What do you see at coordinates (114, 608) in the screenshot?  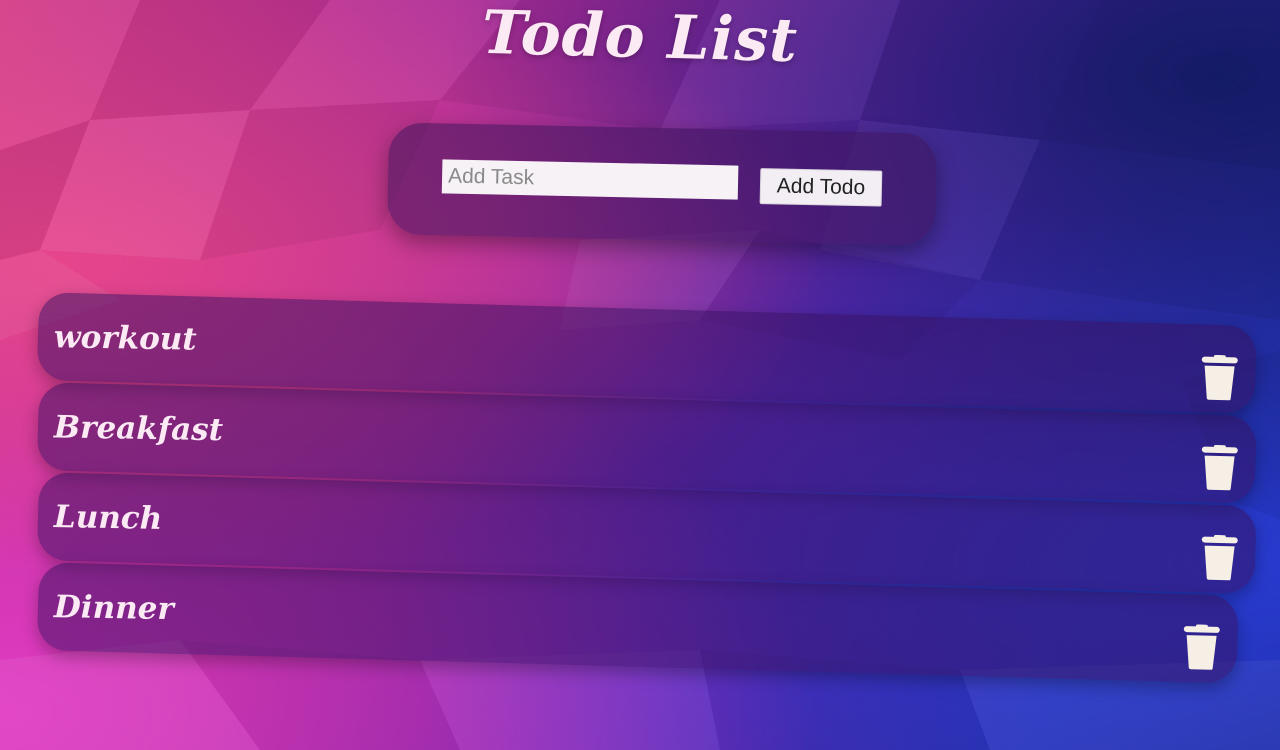 I see `todo-item-text: Dinner` at bounding box center [114, 608].